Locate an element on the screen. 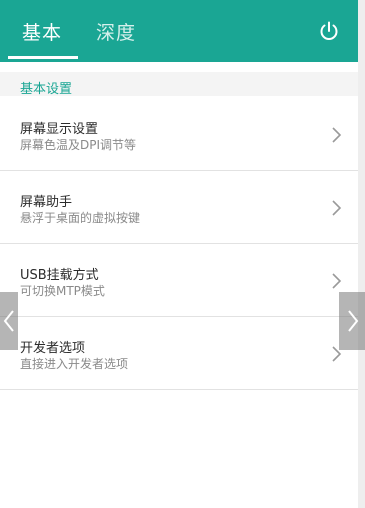  power-icon is located at coordinates (329, 31).